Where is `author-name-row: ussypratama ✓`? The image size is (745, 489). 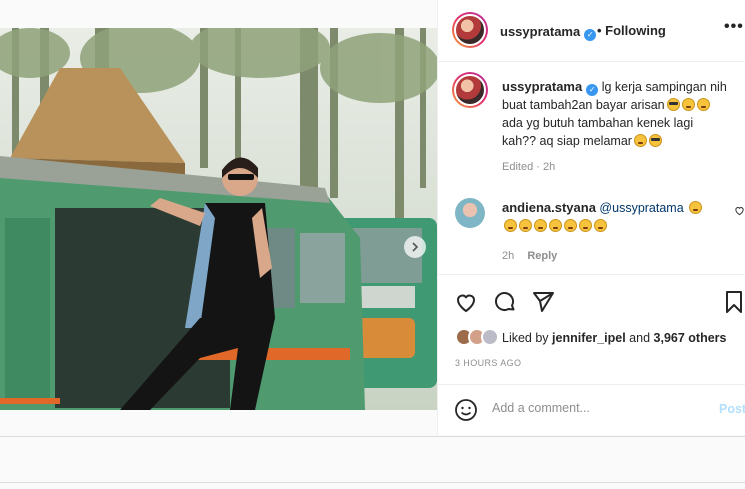
author-name-row: ussypratama ✓ is located at coordinates (548, 32).